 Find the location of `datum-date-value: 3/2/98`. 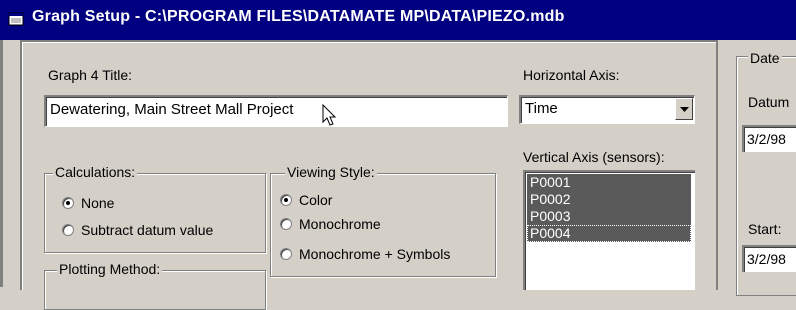

datum-date-value: 3/2/98 is located at coordinates (766, 139).